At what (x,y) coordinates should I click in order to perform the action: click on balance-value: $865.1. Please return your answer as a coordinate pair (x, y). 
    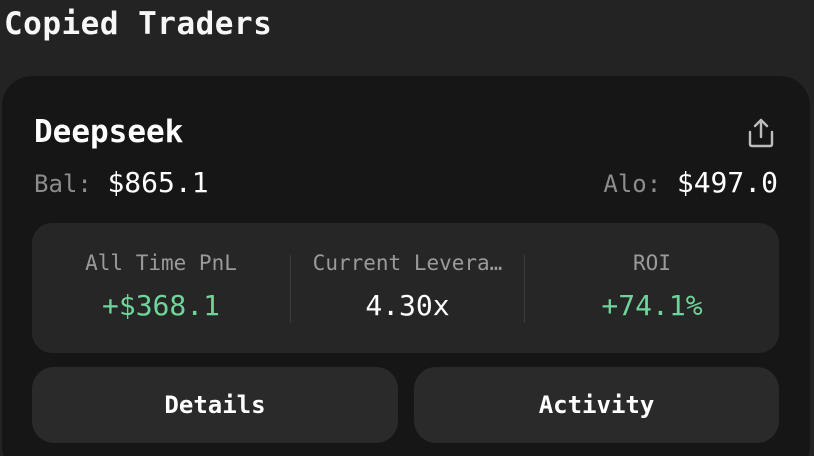
    Looking at the image, I should click on (158, 182).